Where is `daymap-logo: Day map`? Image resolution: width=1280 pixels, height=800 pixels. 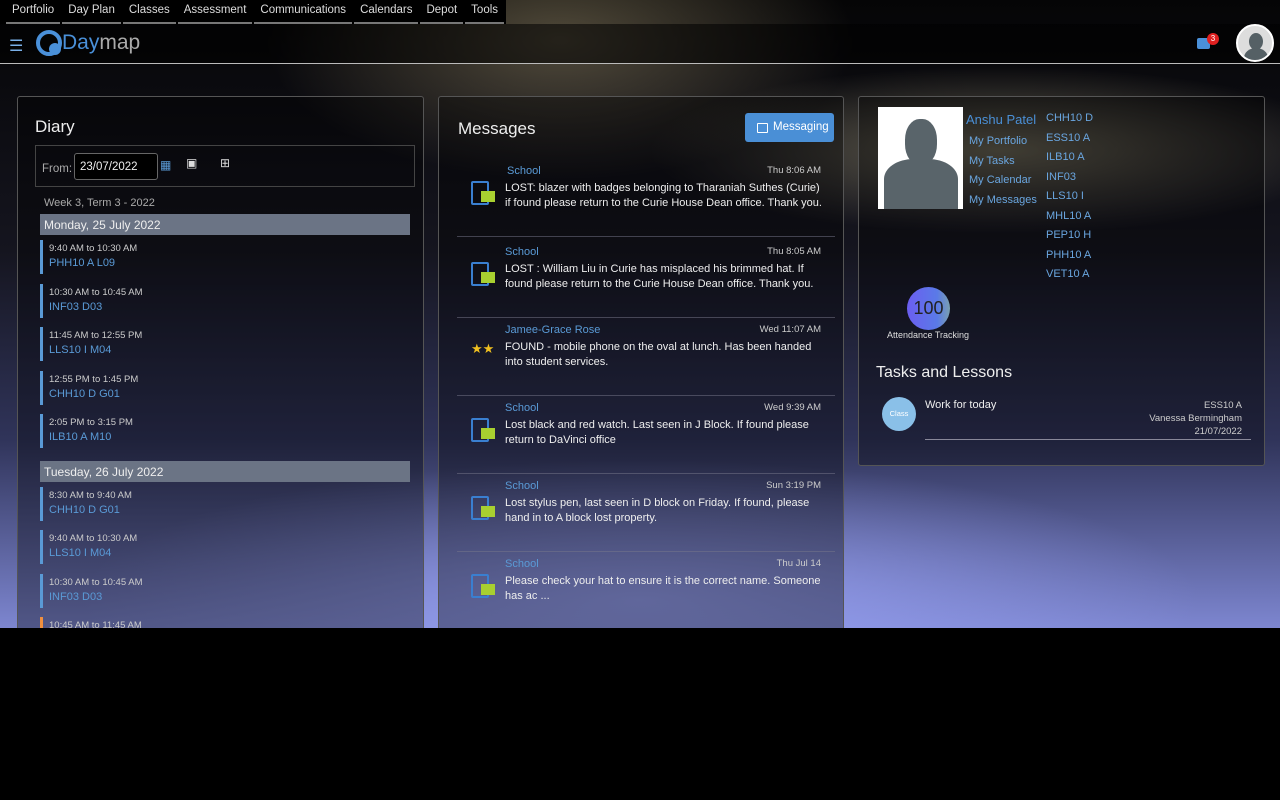 daymap-logo: Day map is located at coordinates (88, 43).